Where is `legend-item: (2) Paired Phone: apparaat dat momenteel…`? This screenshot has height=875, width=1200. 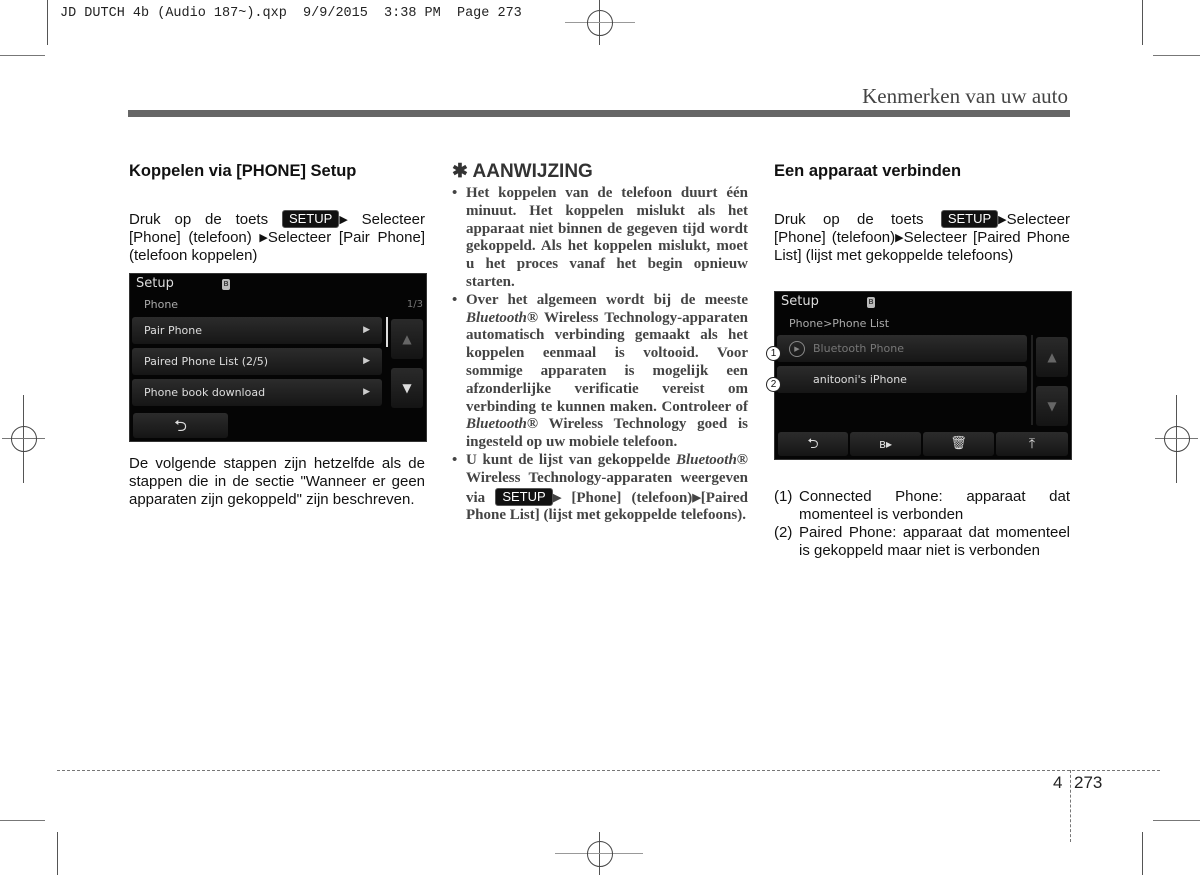 legend-item: (2) Paired Phone: apparaat dat momenteel… is located at coordinates (922, 542).